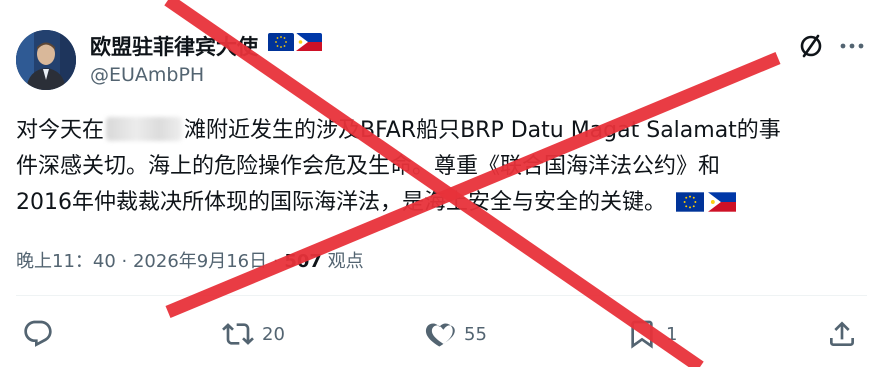 This screenshot has height=367, width=883. Describe the element at coordinates (141, 261) in the screenshot. I see `timestamp: 晚上11：40 · 2026年9月16日` at that location.